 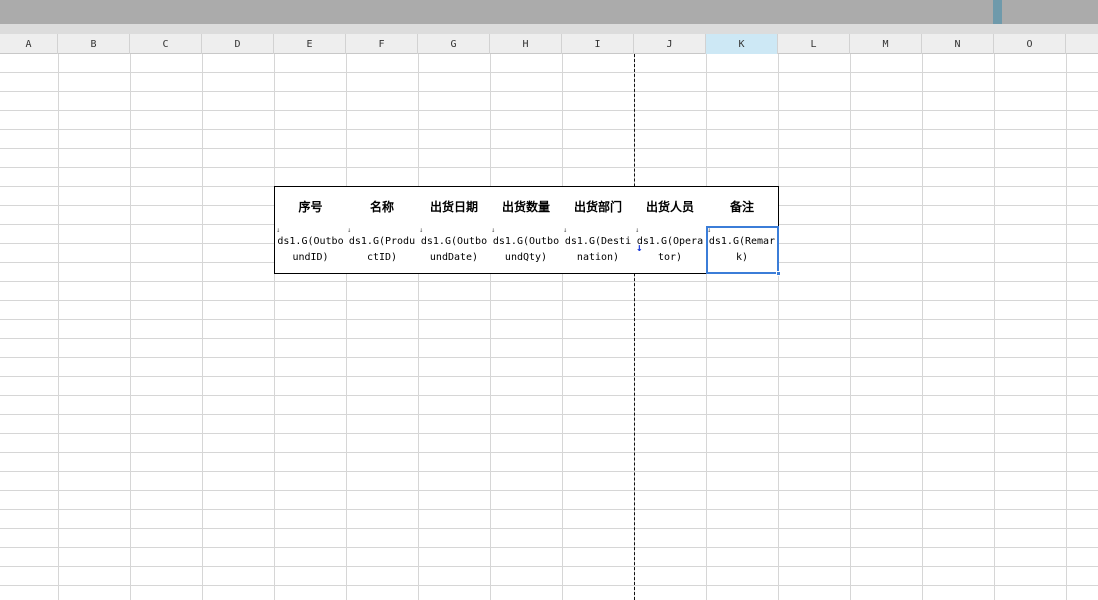 What do you see at coordinates (598, 44) in the screenshot?
I see `column-header-i: I` at bounding box center [598, 44].